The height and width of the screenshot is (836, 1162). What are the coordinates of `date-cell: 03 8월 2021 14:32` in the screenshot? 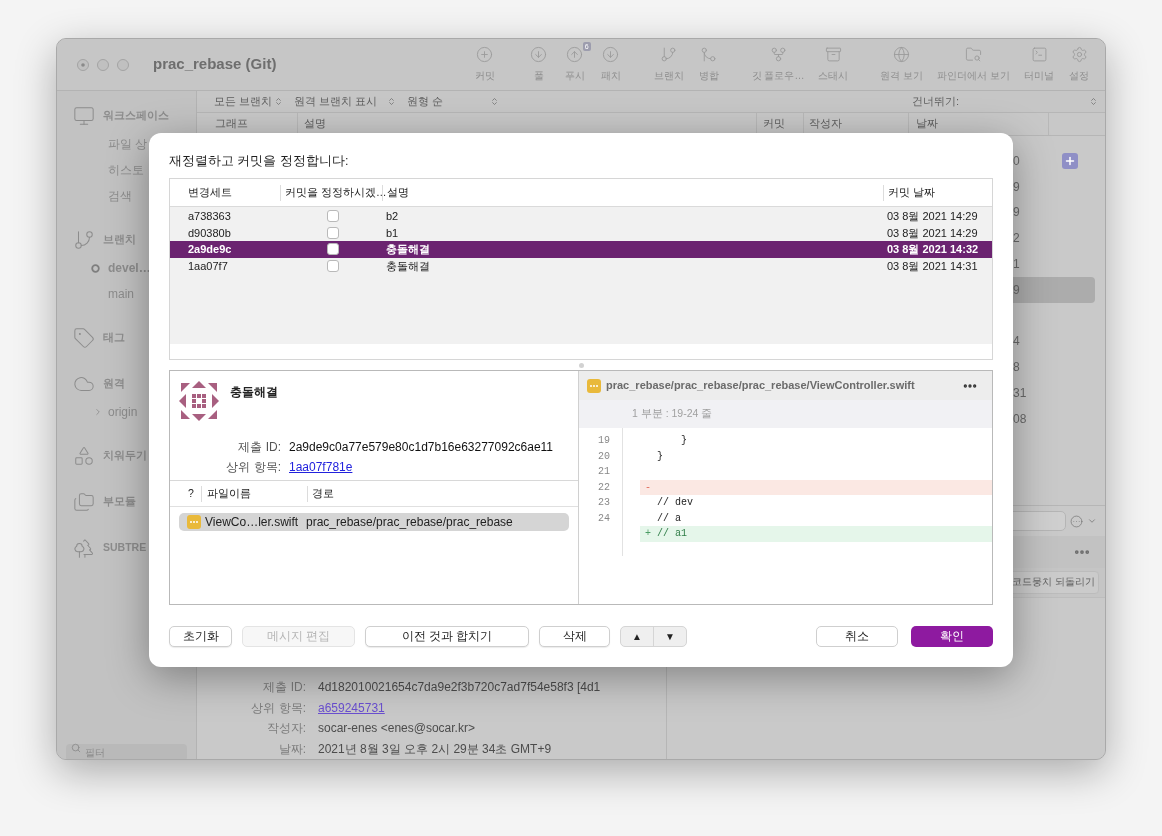 It's located at (933, 249).